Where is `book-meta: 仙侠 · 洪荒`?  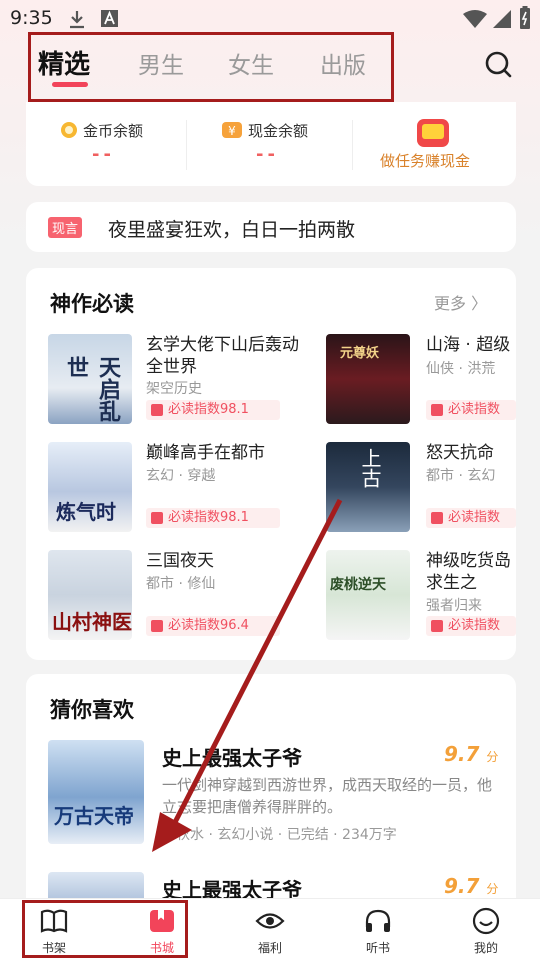
book-meta: 仙侠 · 洪荒 is located at coordinates (461, 369).